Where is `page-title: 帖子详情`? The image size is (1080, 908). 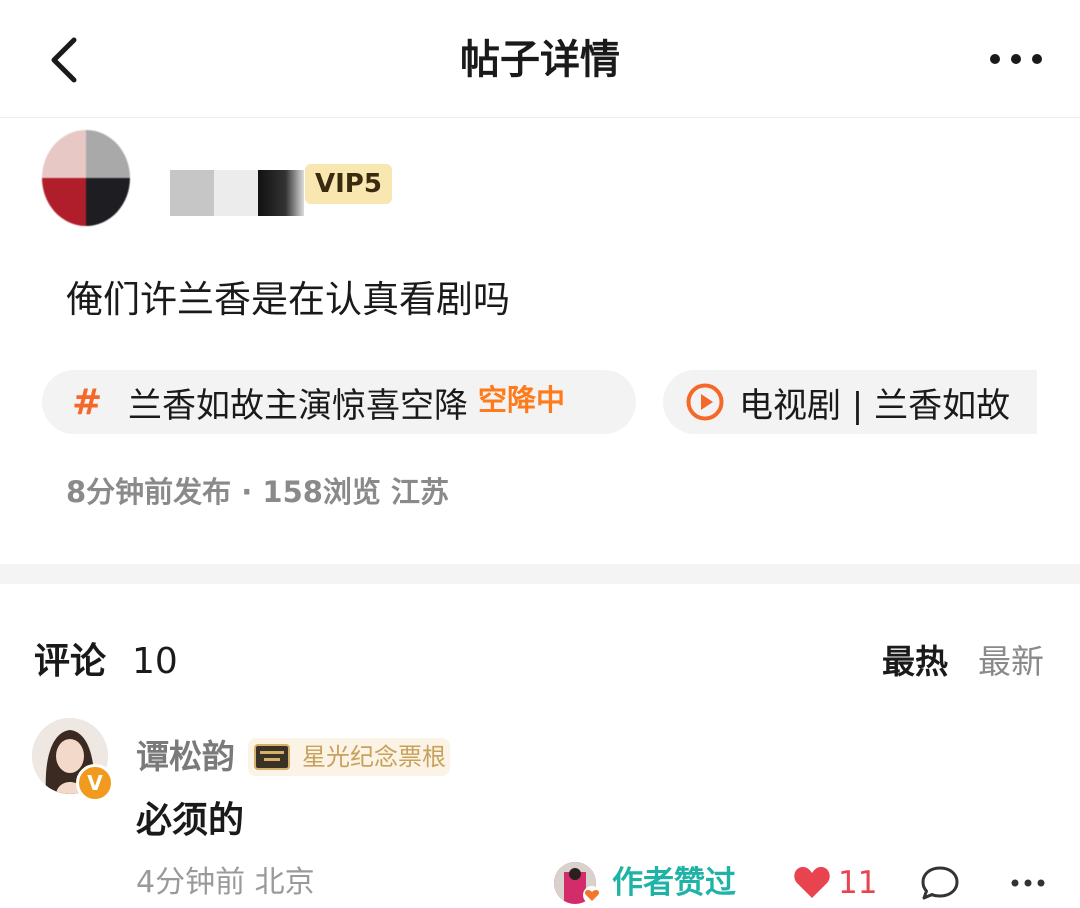
page-title: 帖子详情 is located at coordinates (540, 60).